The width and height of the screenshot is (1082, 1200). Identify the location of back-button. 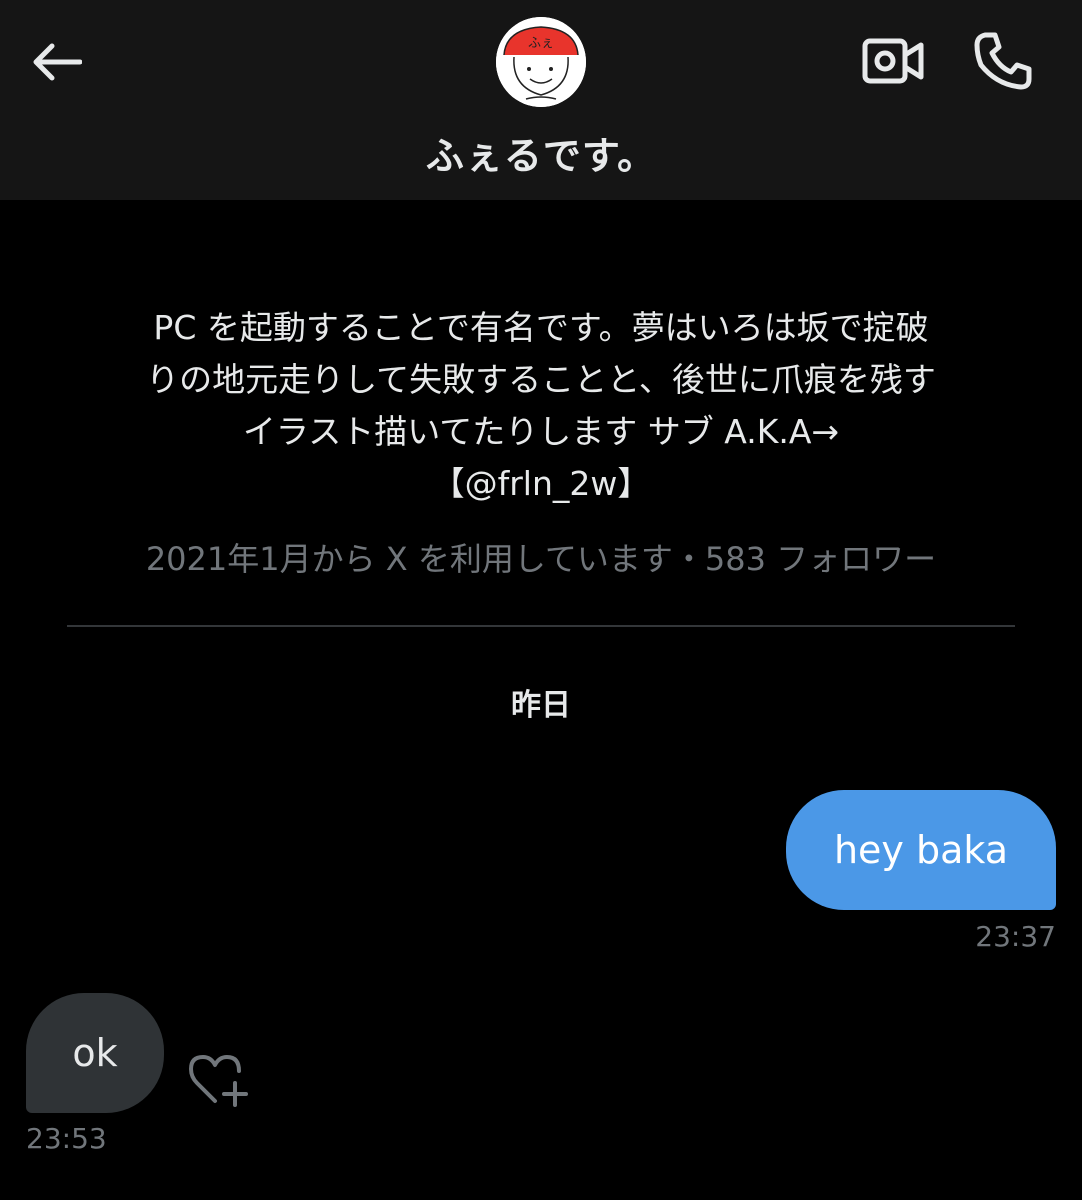
(56, 62).